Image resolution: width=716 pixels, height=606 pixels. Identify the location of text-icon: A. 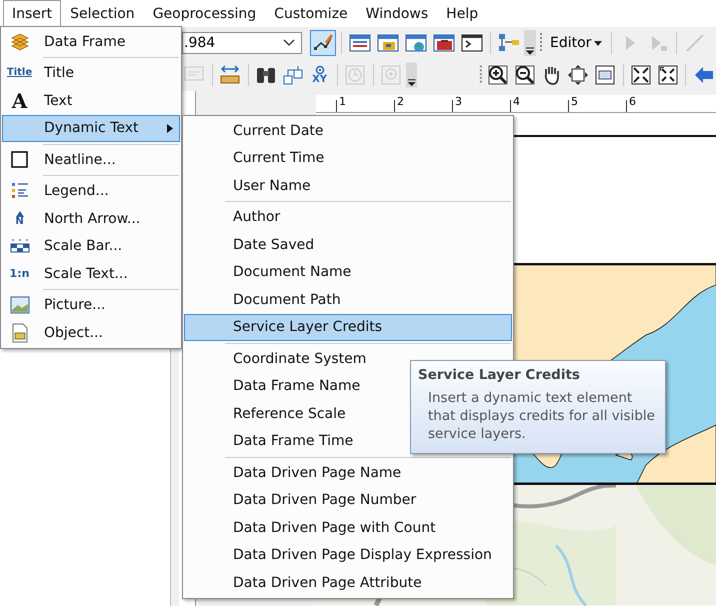
(20, 100).